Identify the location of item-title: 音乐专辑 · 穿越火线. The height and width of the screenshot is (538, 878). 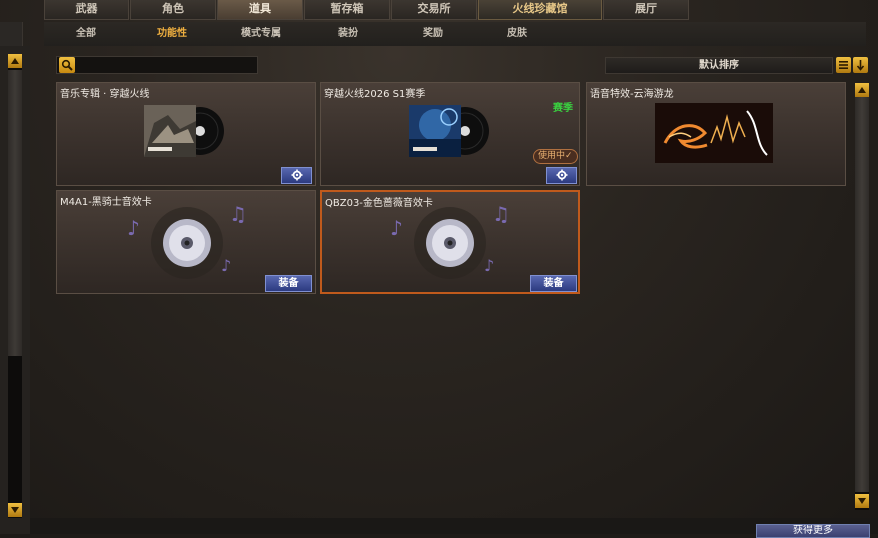
(105, 94).